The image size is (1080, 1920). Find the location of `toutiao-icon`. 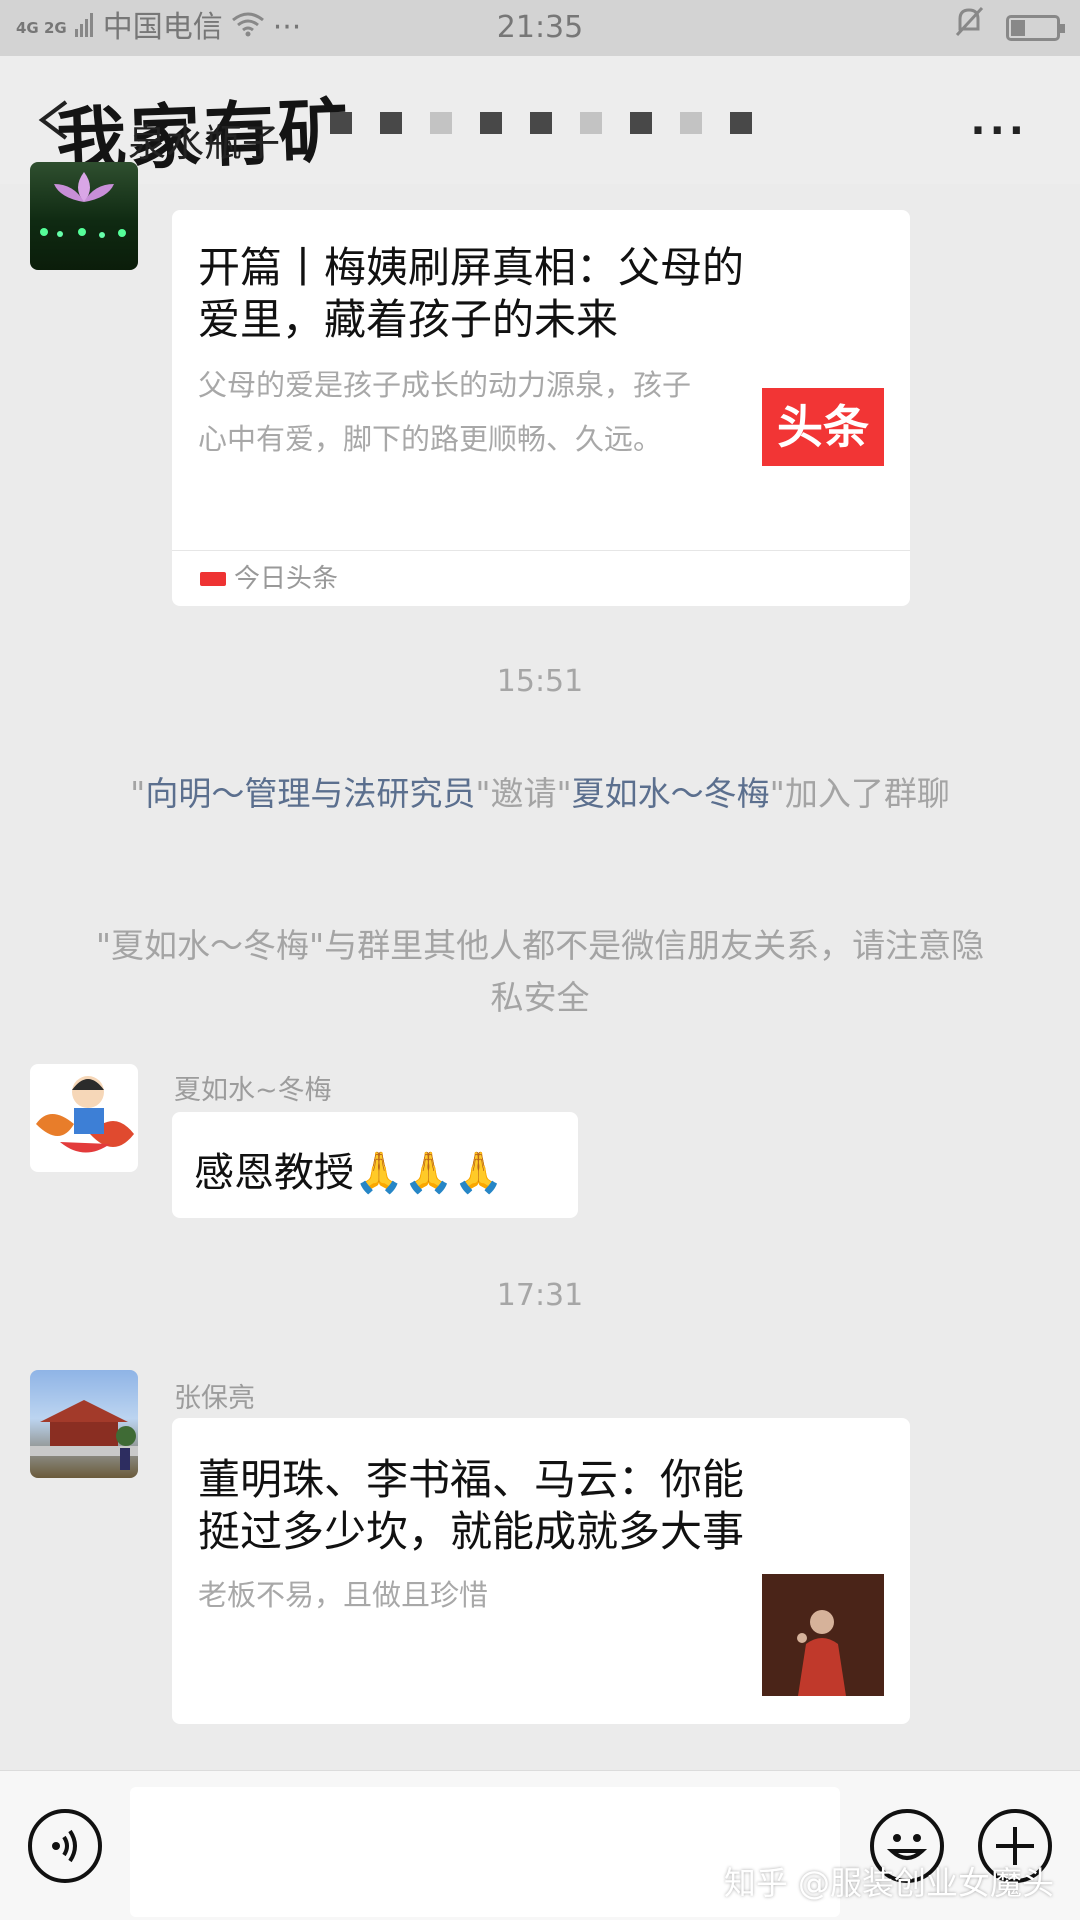

toutiao-icon is located at coordinates (213, 579).